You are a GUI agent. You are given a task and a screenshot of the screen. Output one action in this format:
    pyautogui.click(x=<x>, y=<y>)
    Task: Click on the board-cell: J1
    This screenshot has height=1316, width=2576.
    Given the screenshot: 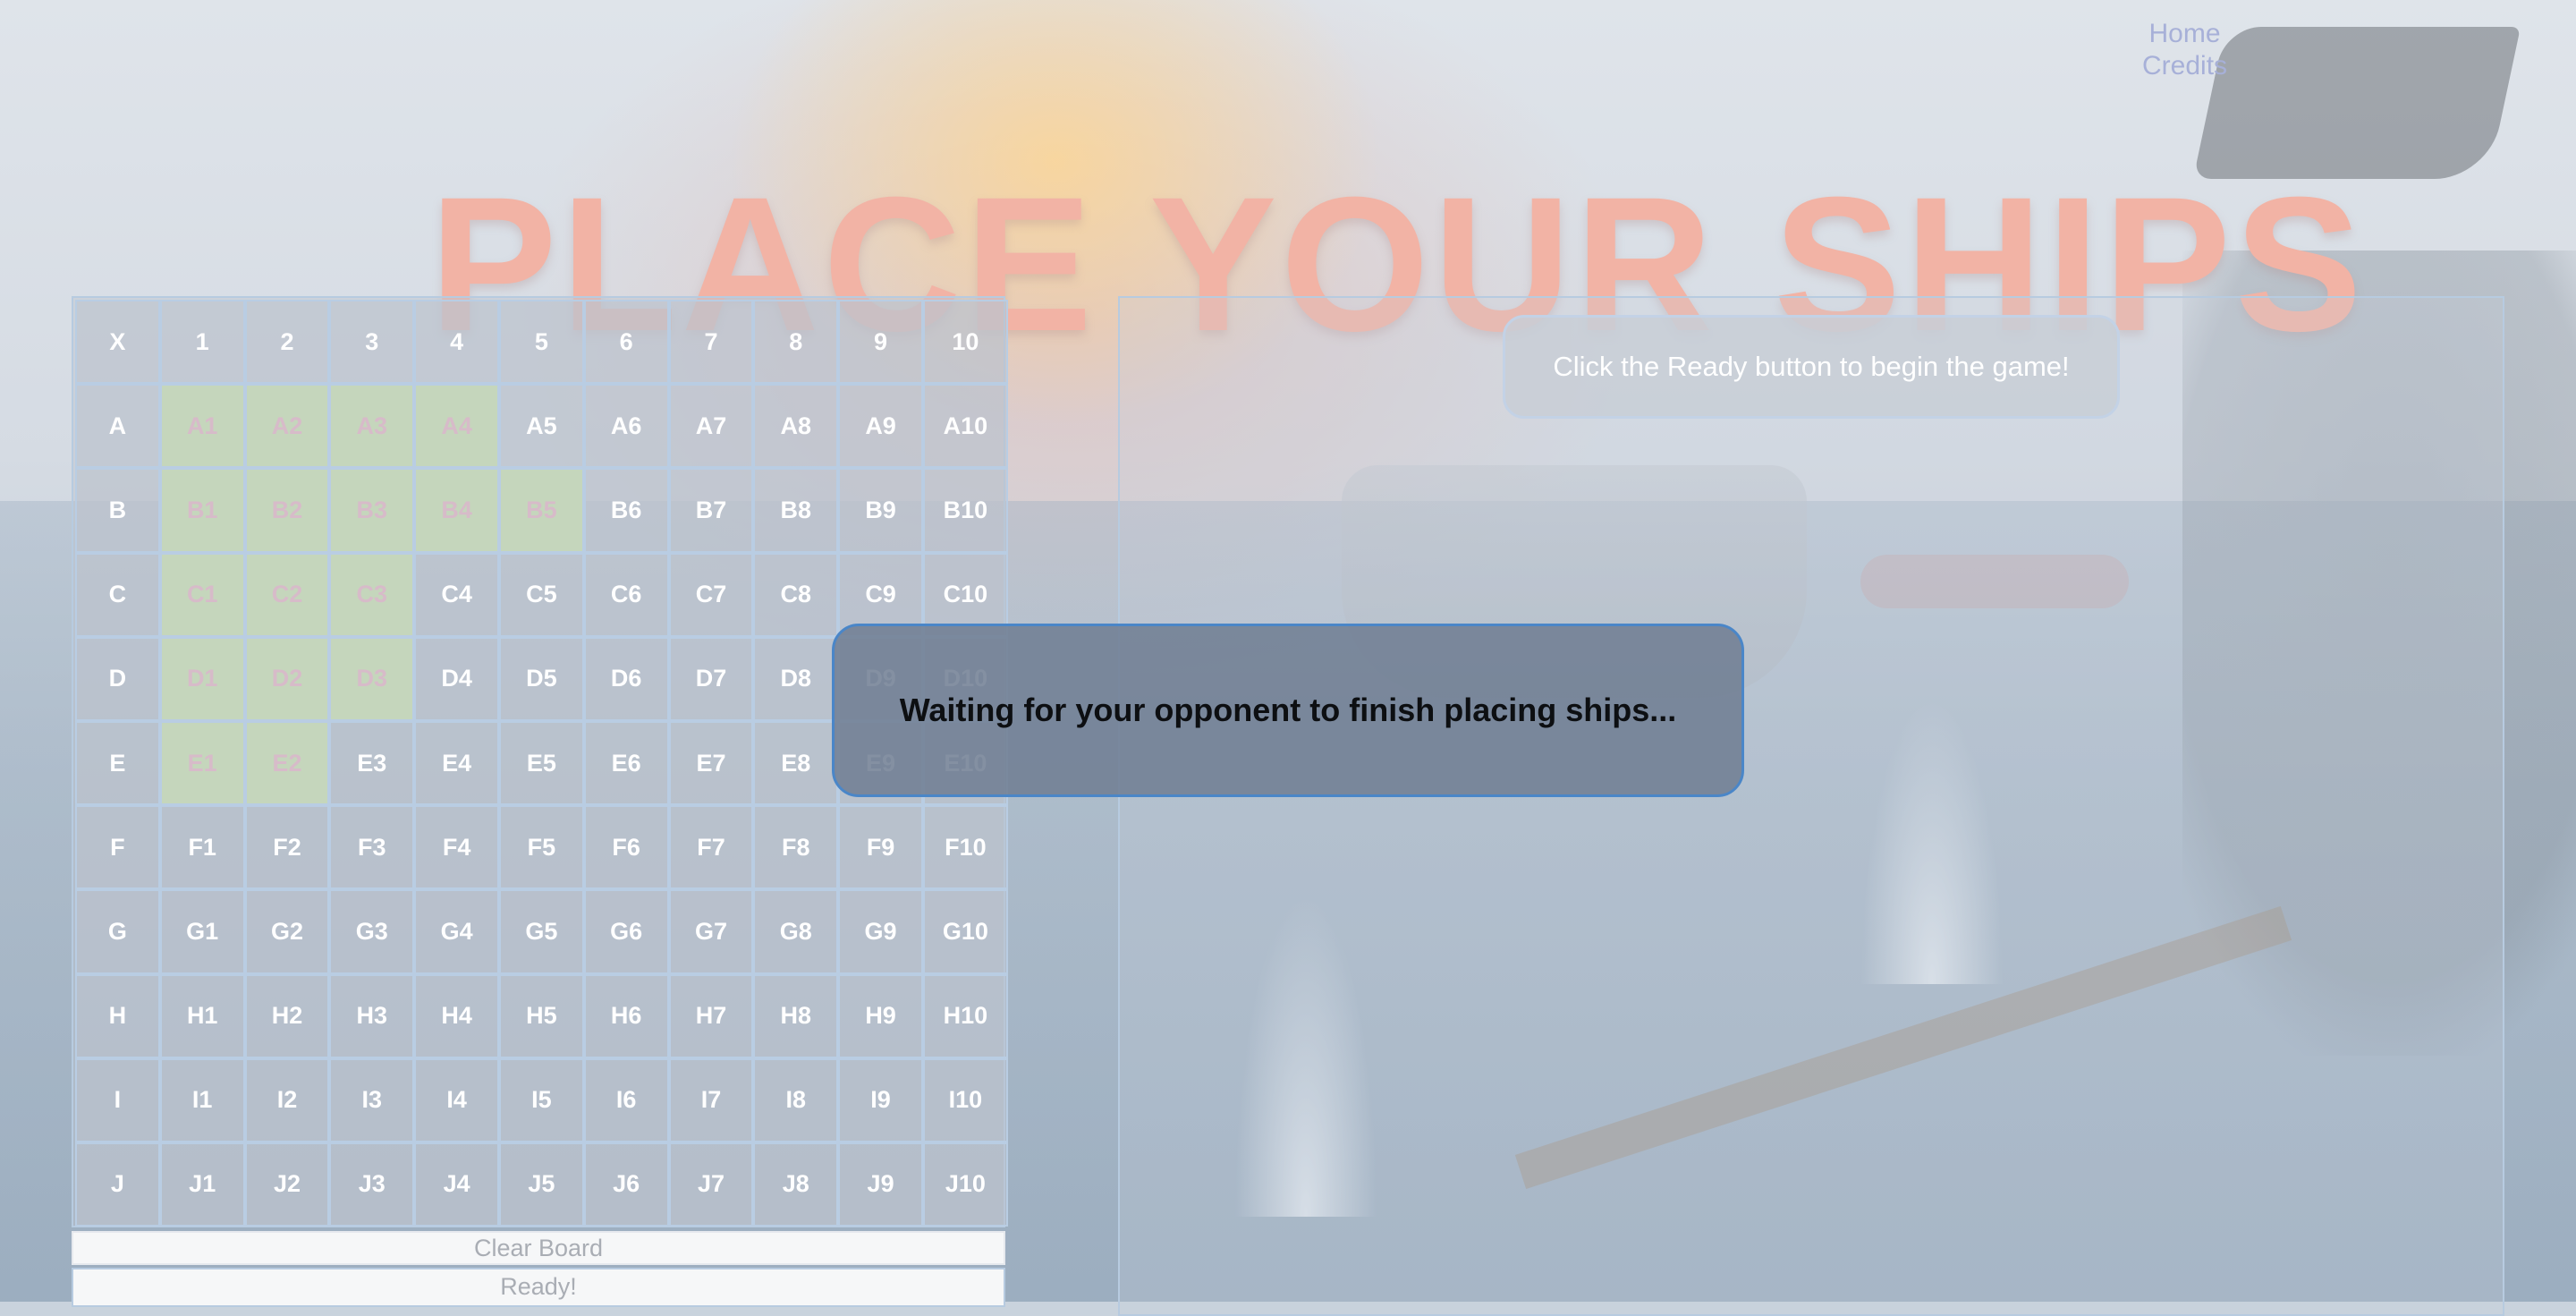 What is the action you would take?
    pyautogui.click(x=202, y=1184)
    